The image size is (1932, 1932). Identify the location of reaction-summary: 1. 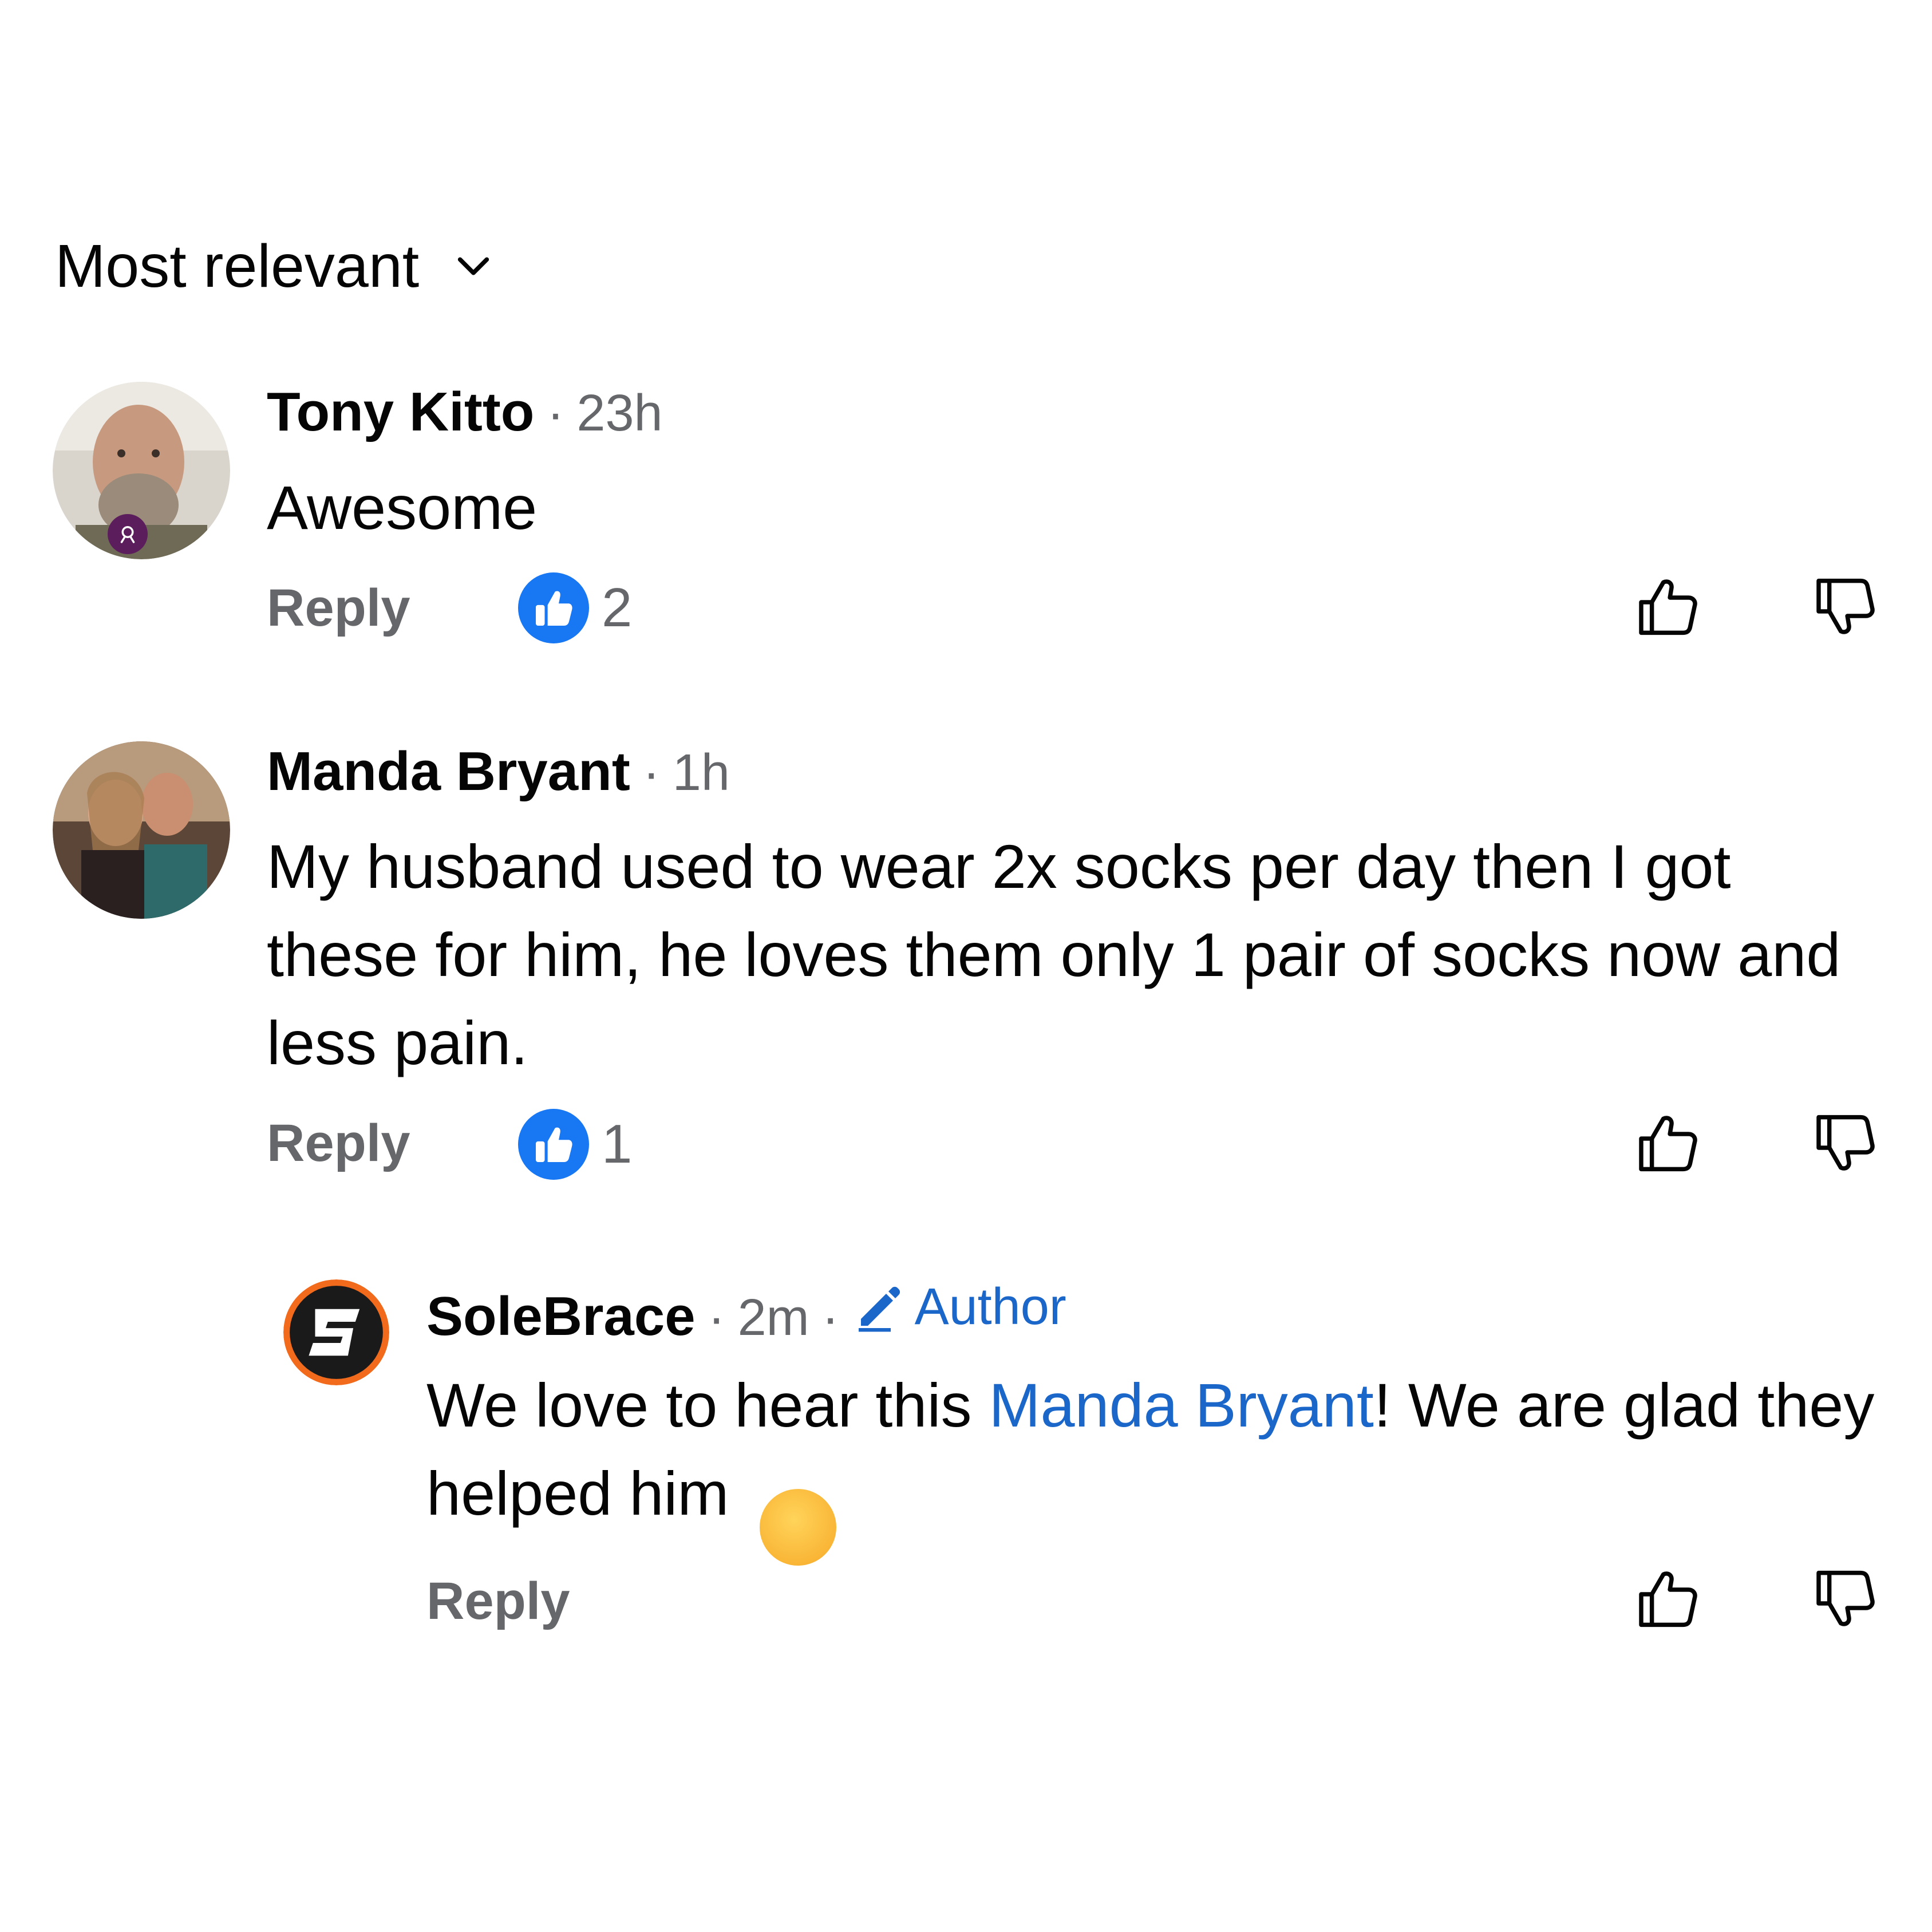
(575, 1144).